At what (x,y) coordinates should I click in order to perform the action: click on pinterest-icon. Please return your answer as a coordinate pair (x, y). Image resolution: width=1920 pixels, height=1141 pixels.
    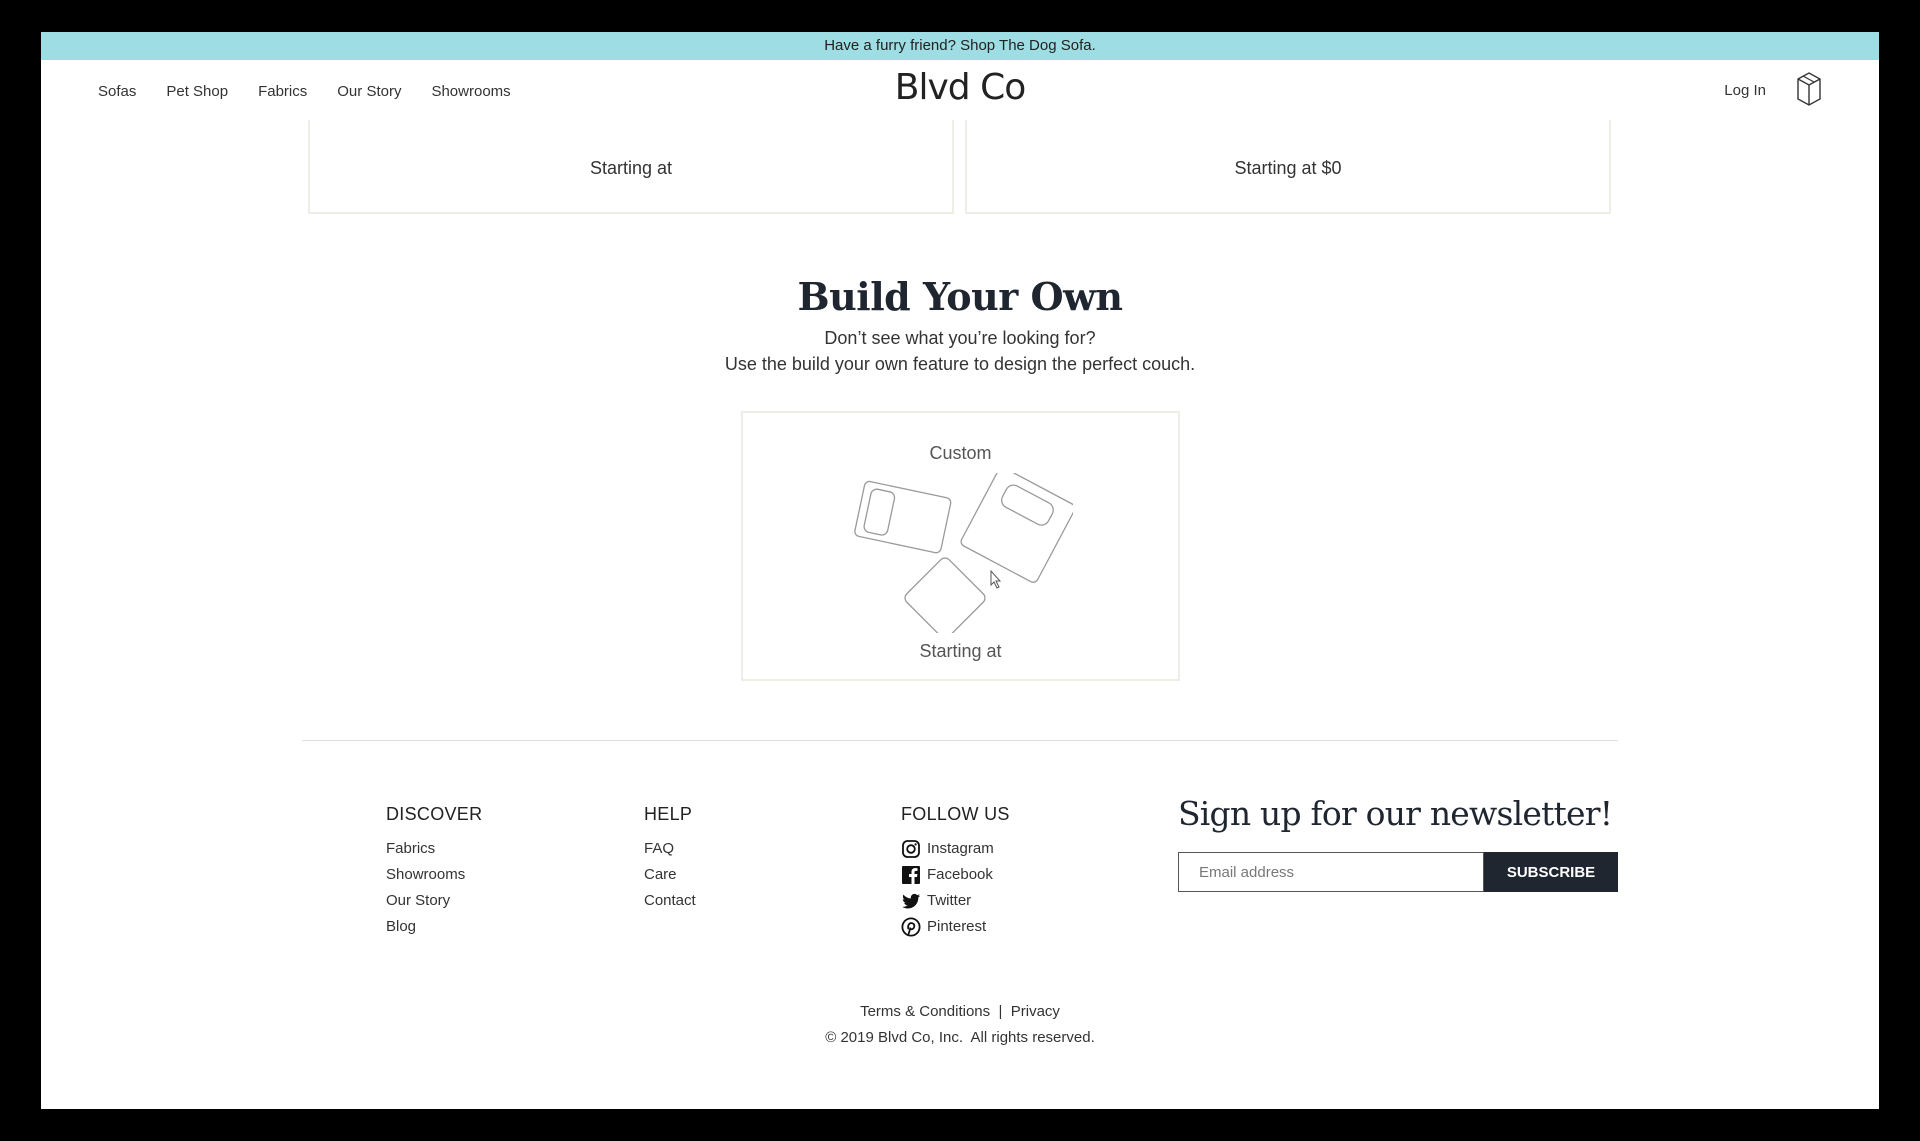
    Looking at the image, I should click on (911, 927).